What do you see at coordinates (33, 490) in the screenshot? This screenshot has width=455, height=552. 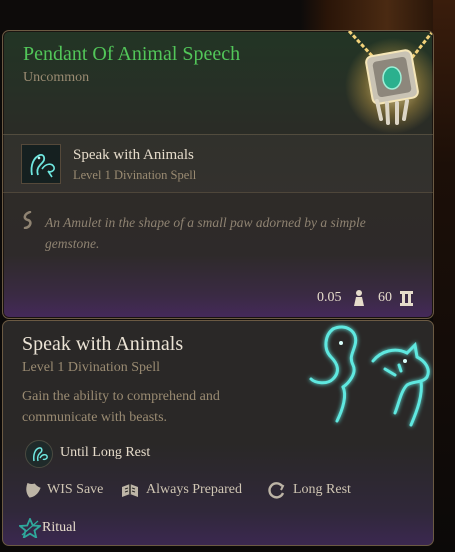 I see `shield-icon` at bounding box center [33, 490].